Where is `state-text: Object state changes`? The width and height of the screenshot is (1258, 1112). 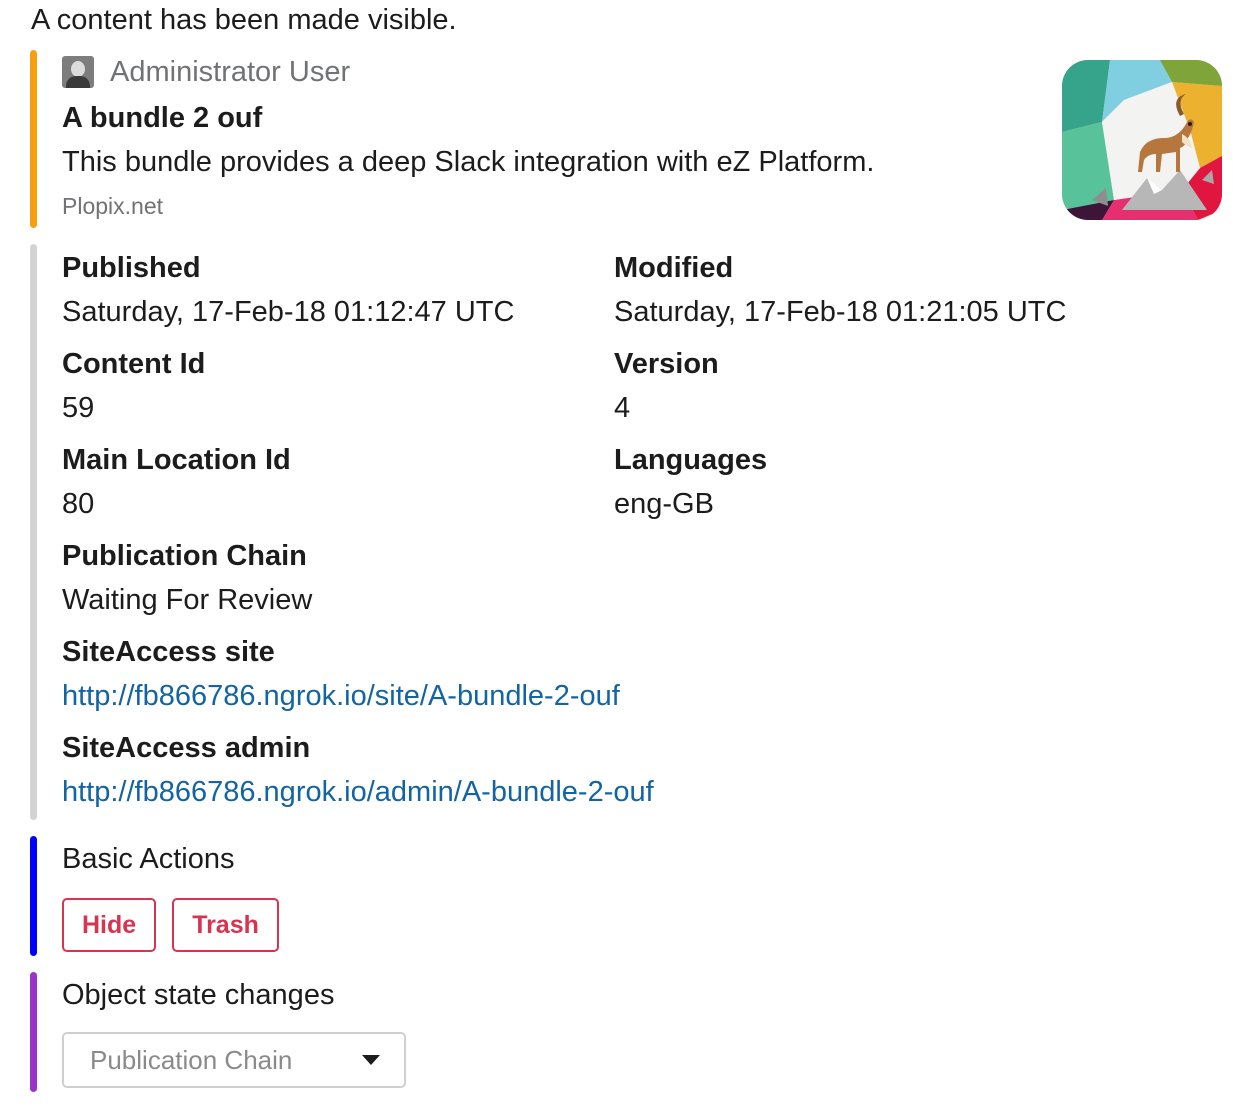 state-text: Object state changes is located at coordinates (198, 995).